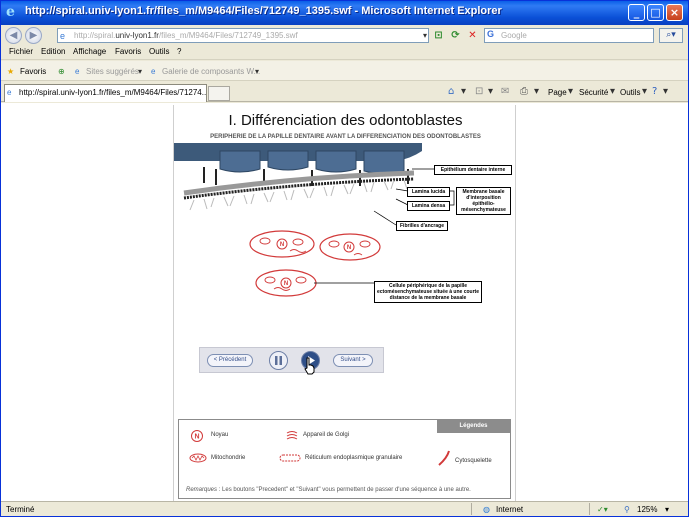 This screenshot has width=689, height=517. Describe the element at coordinates (21, 51) in the screenshot. I see `menu-fichier: Fichier` at that location.